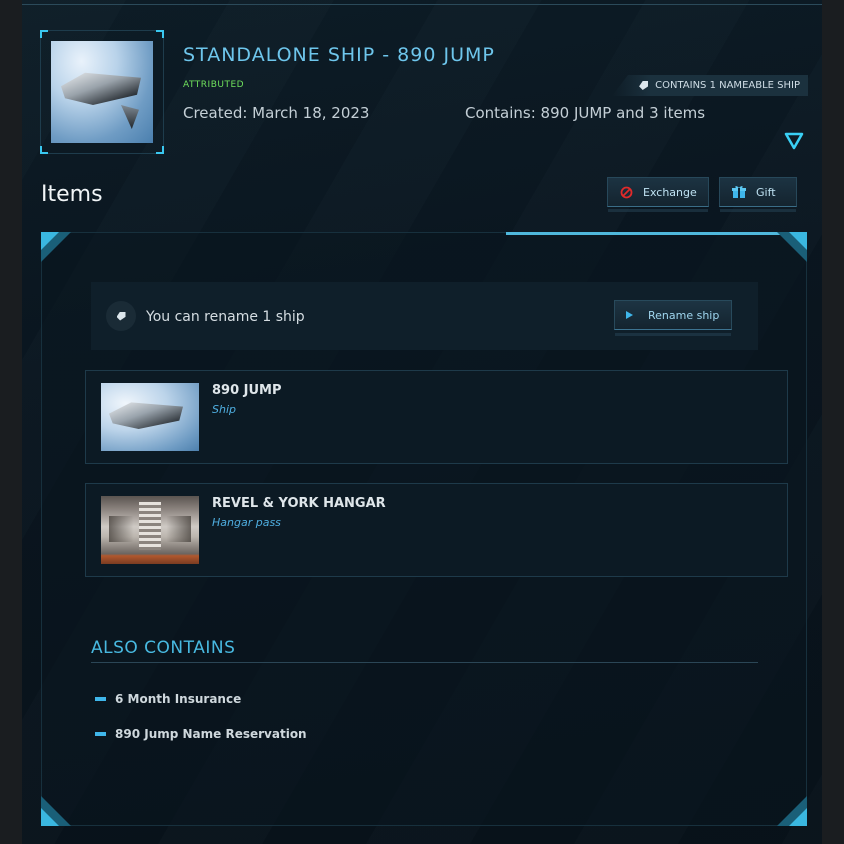 The height and width of the screenshot is (844, 844). Describe the element at coordinates (436, 530) in the screenshot. I see `item-card-hangar: REVEL & YORK HANGAR Hangar pass` at that location.